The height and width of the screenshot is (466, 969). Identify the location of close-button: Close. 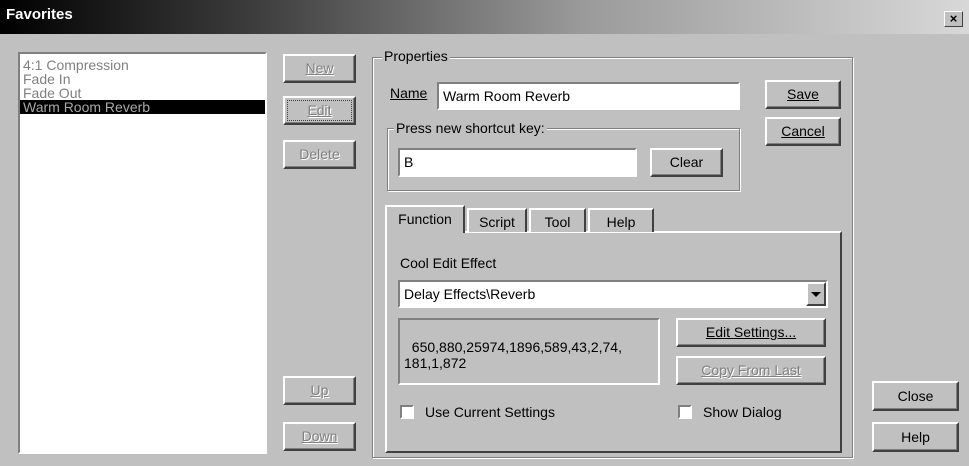
(915, 396).